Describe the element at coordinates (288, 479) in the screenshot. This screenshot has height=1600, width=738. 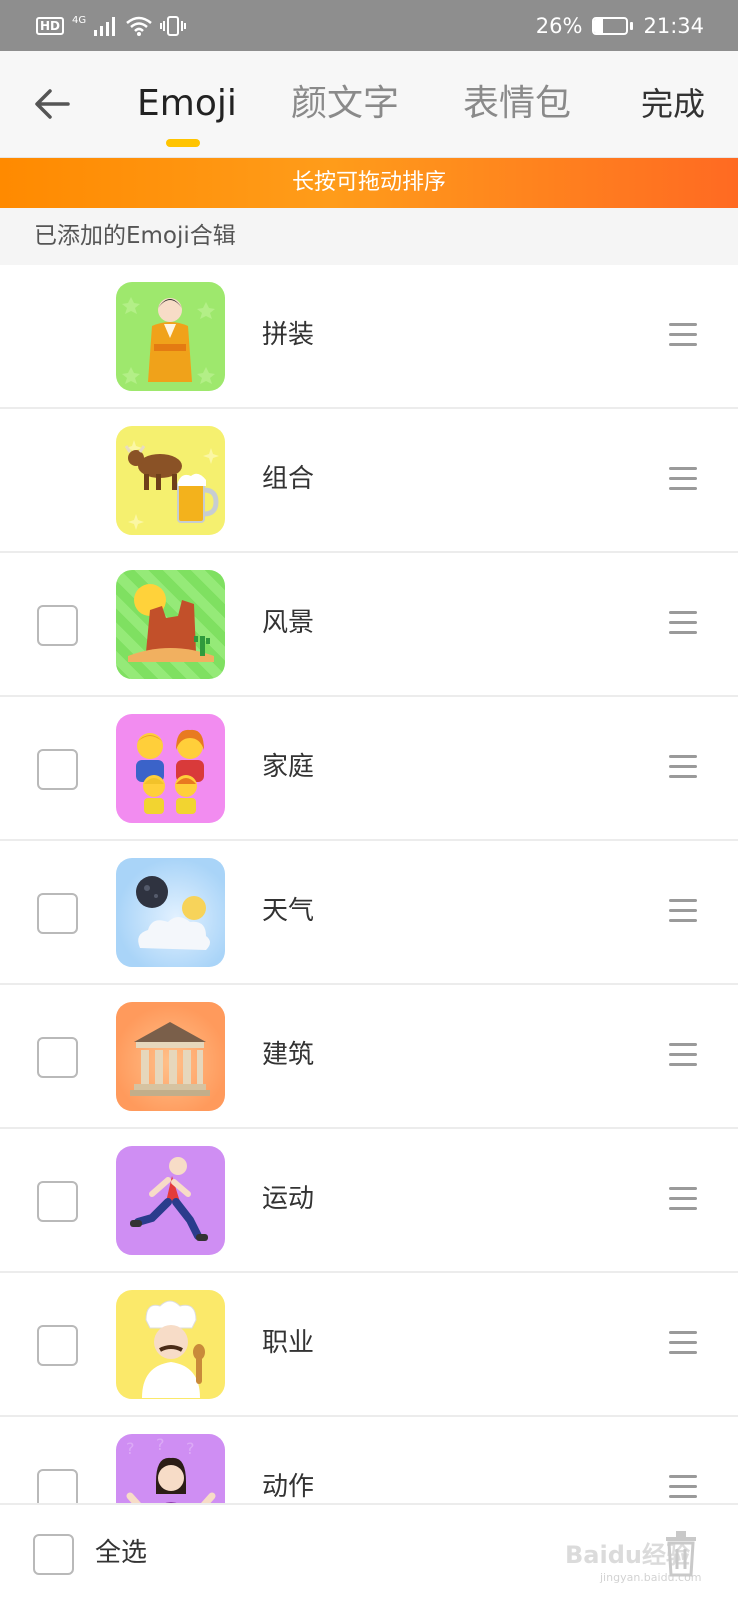
I see `collection-label: 组合` at that location.